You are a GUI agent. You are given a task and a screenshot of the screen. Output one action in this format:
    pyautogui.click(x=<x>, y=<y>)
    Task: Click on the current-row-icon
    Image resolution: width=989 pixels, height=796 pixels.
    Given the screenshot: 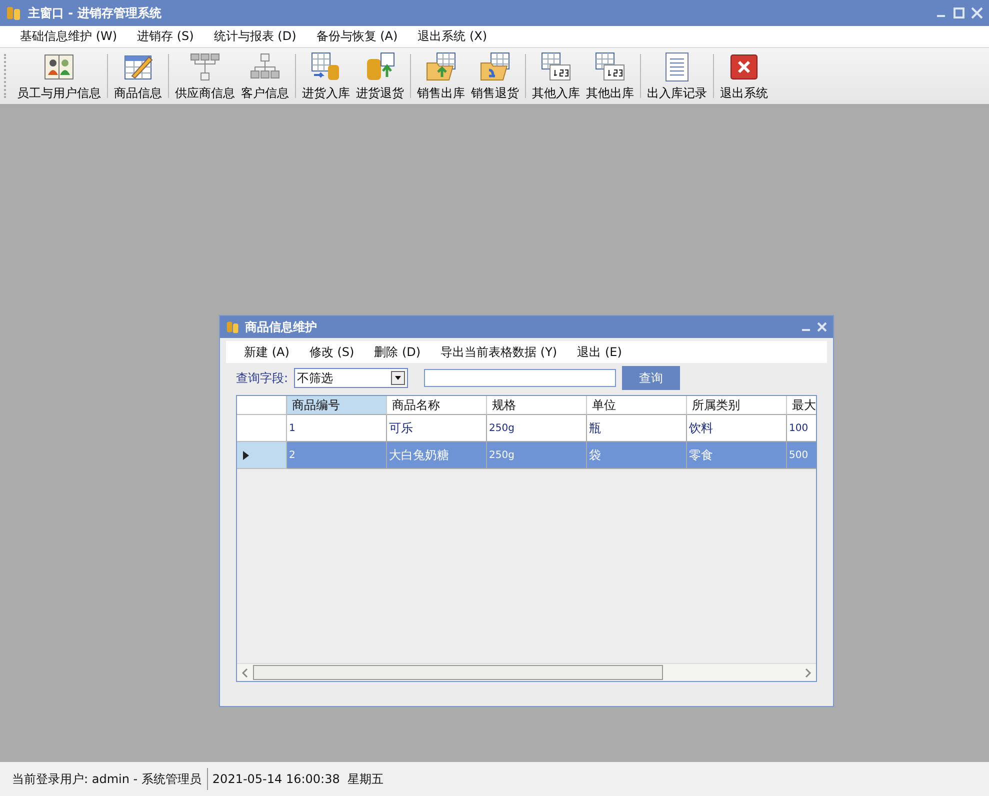 What is the action you would take?
    pyautogui.click(x=246, y=455)
    